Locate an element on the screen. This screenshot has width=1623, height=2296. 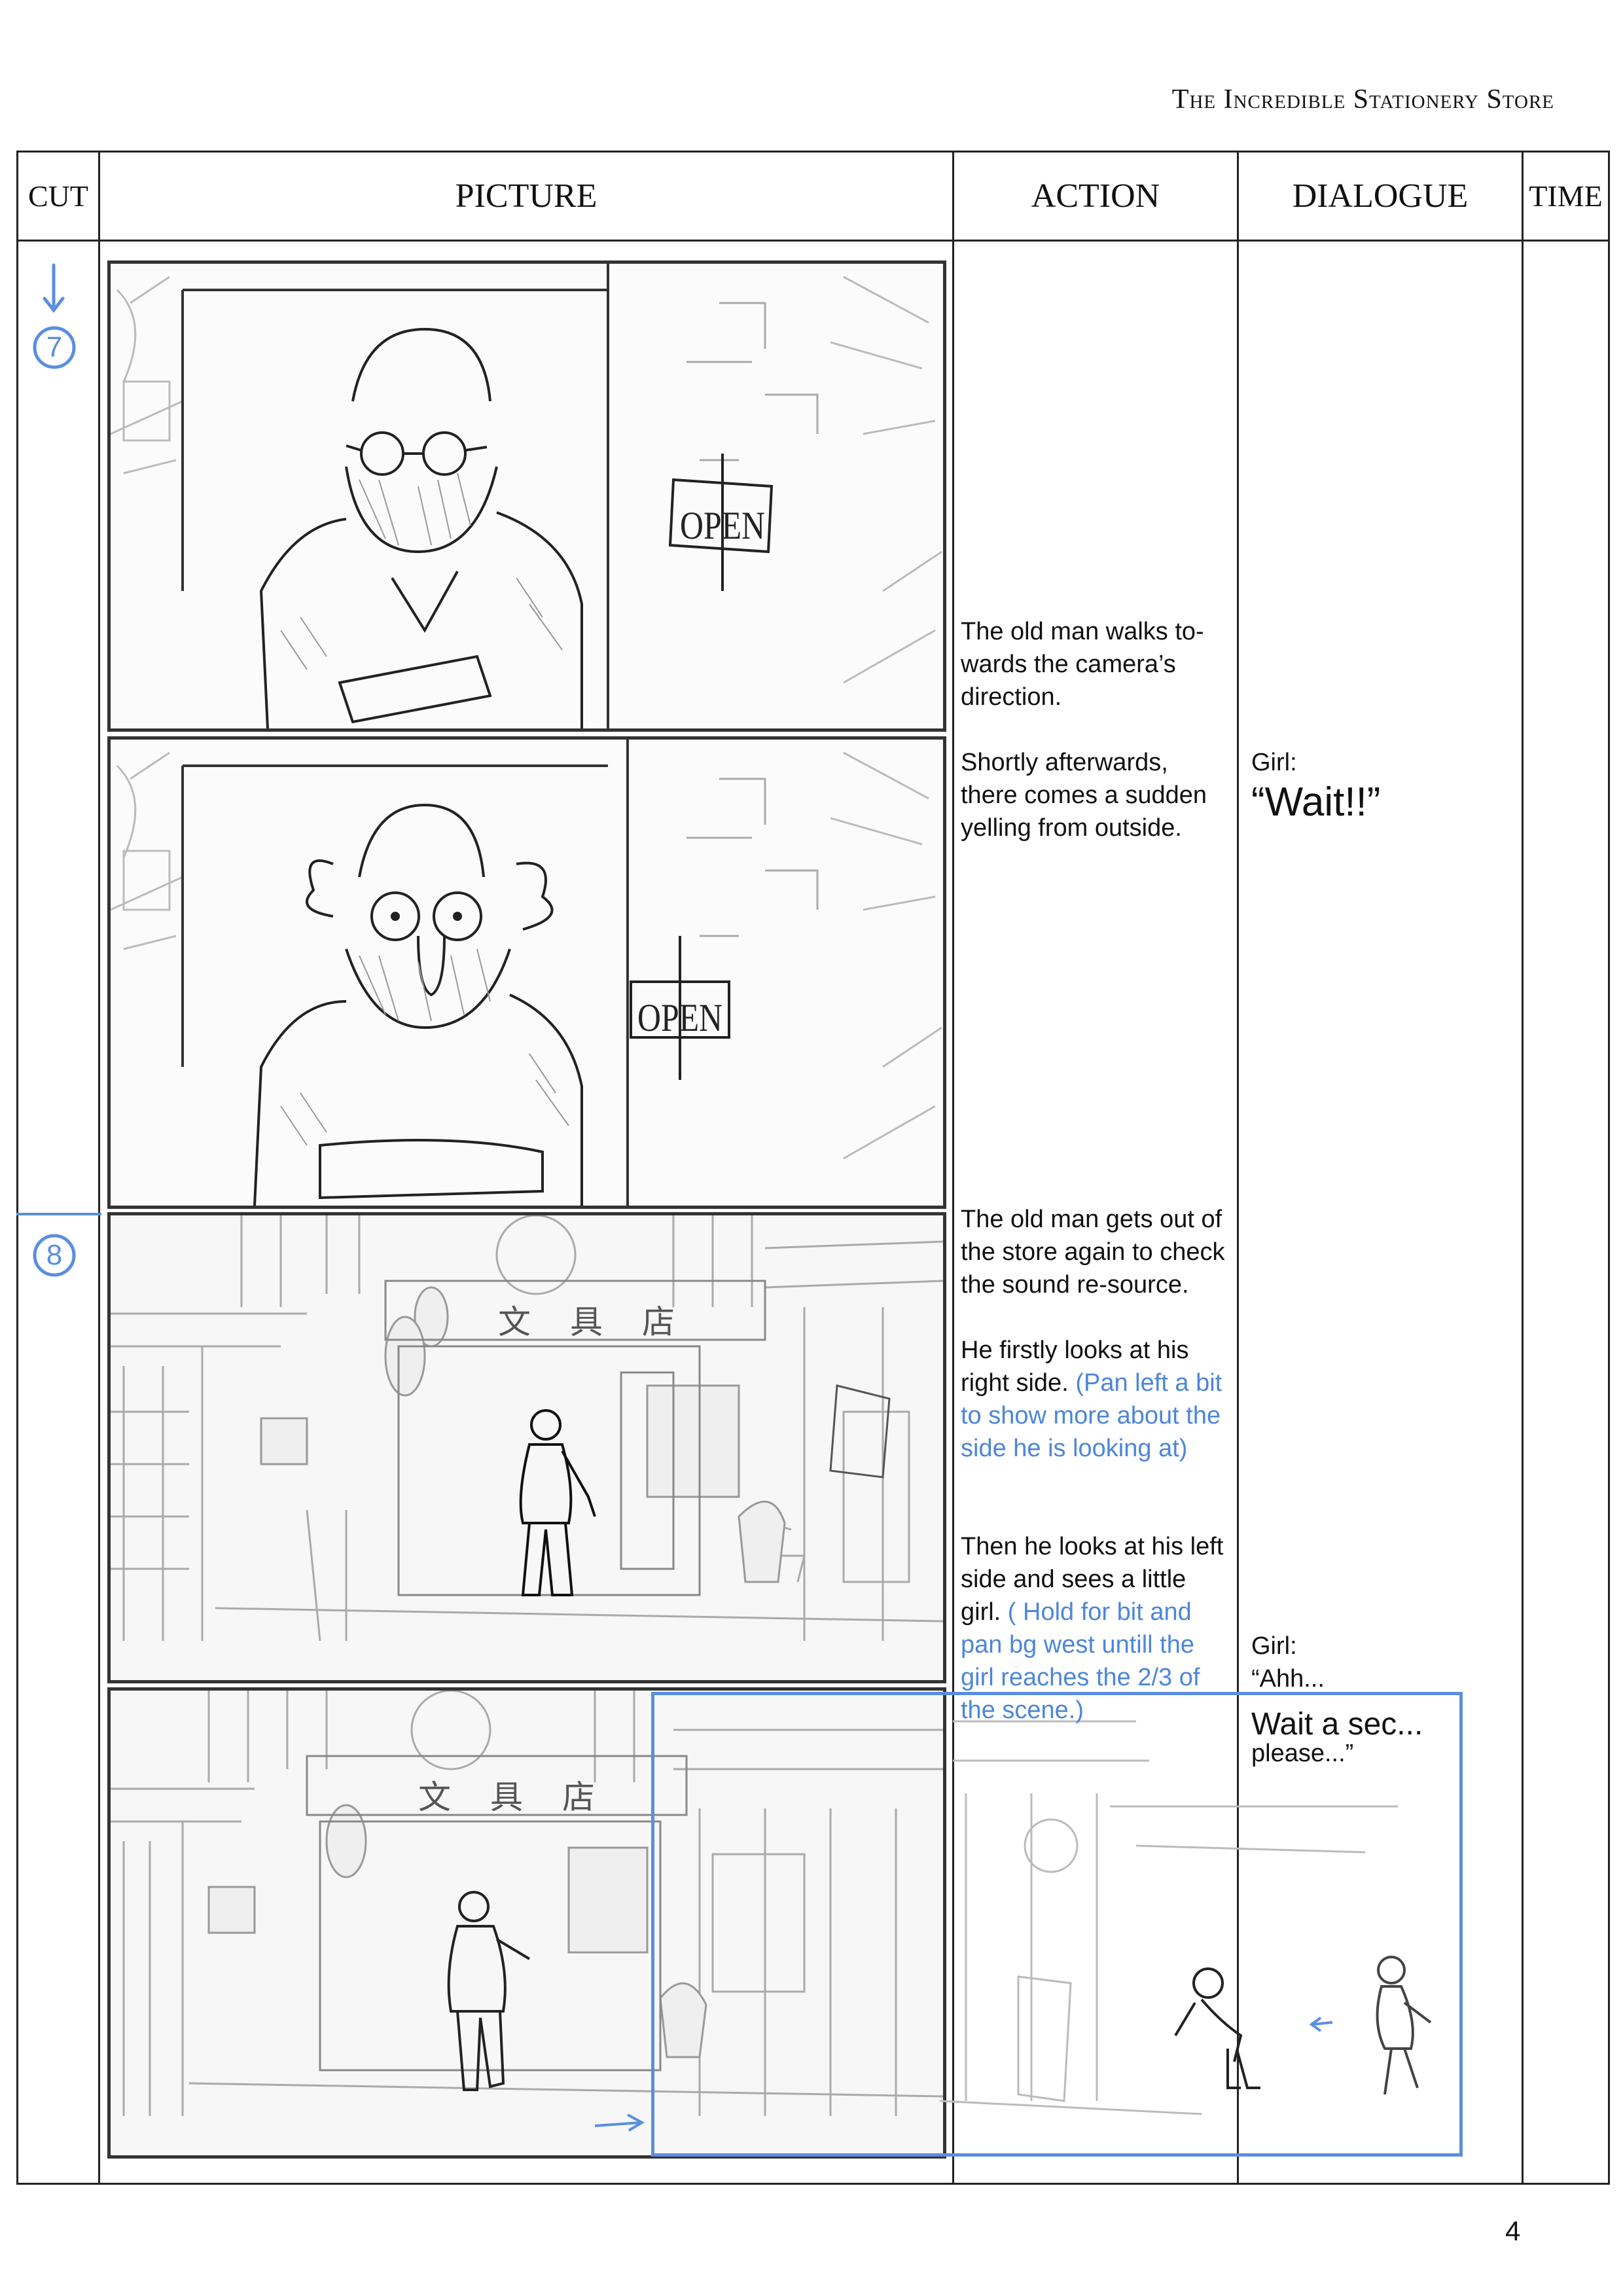
dialogue-girl-wait: Girl: “Wait!!” is located at coordinates (1315, 786).